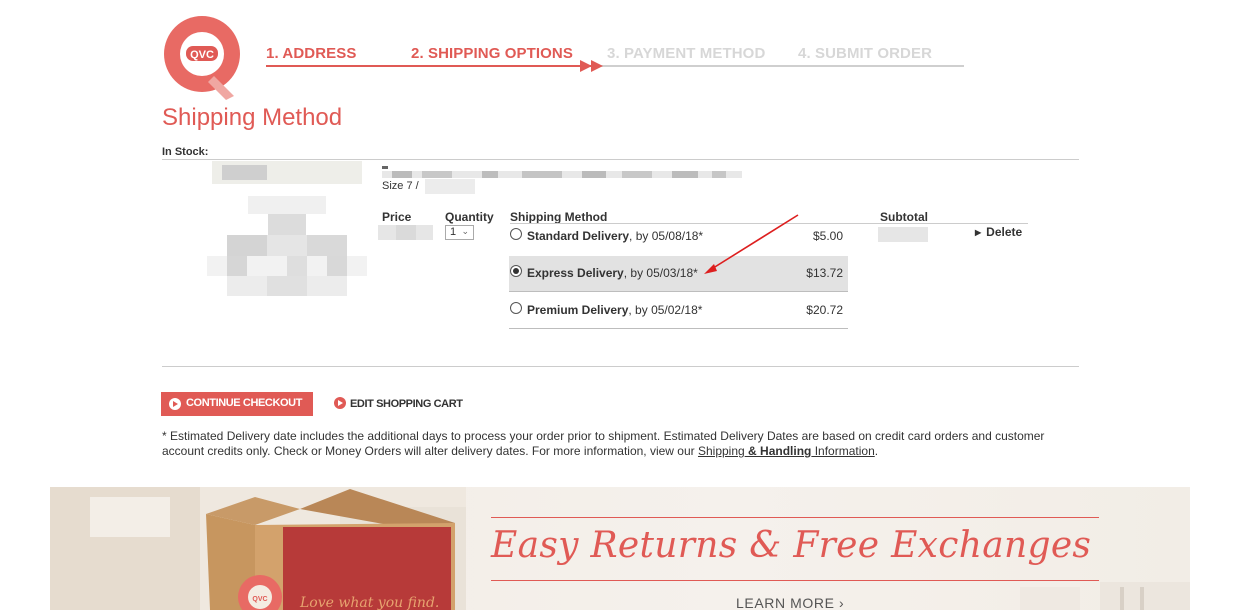 The width and height of the screenshot is (1240, 610). Describe the element at coordinates (258, 548) in the screenshot. I see `banner-photo: QVC Love what you find.` at that location.